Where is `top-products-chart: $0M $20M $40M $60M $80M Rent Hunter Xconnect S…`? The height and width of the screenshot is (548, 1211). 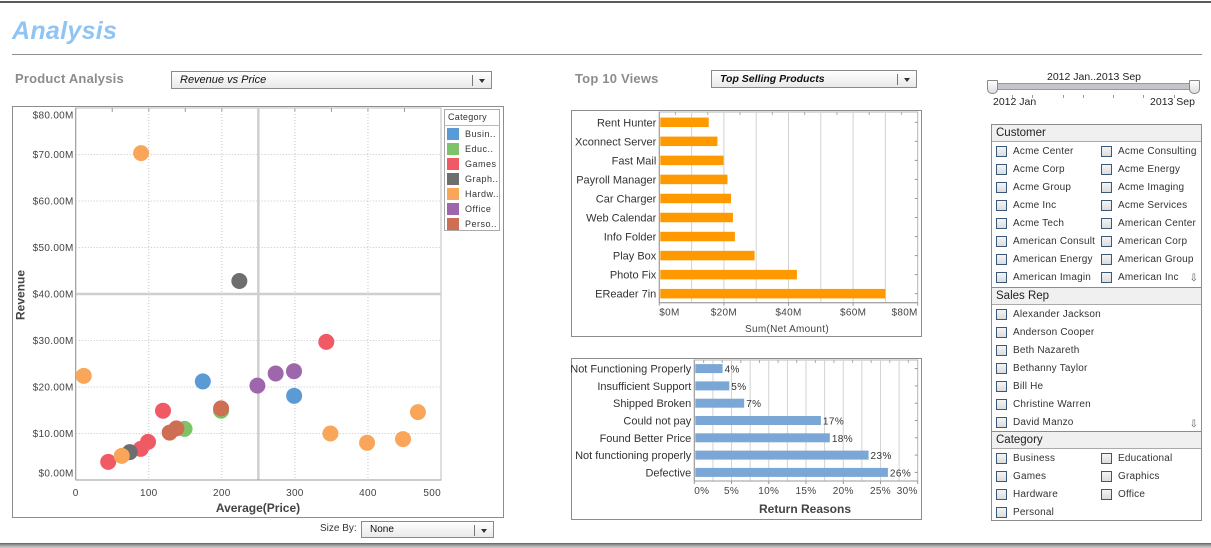 top-products-chart: $0M $20M $40M $60M $80M Rent Hunter Xconnect S… is located at coordinates (746, 223).